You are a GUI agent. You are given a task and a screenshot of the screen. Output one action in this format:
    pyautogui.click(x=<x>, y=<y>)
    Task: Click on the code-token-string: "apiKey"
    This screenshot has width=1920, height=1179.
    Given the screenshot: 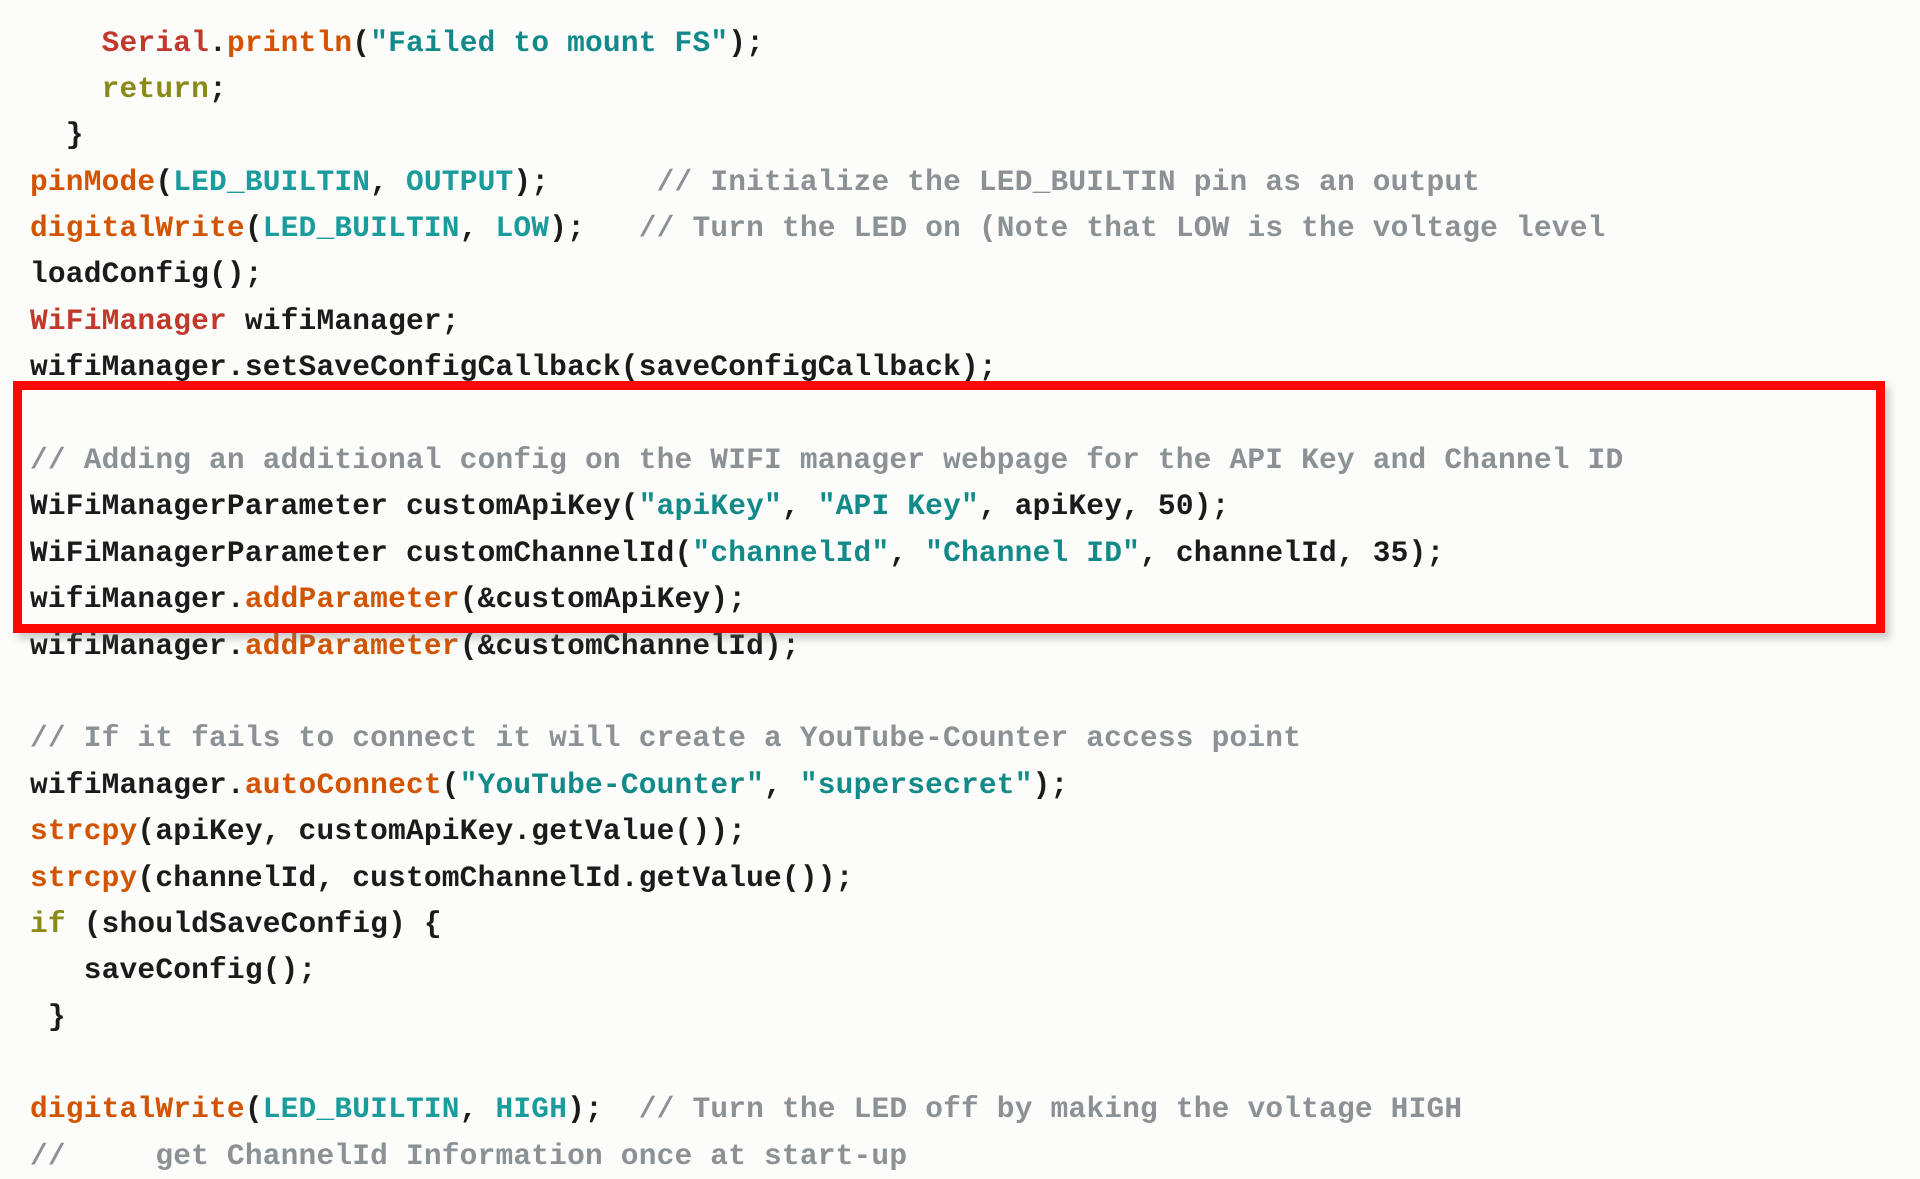 What is the action you would take?
    pyautogui.click(x=710, y=506)
    